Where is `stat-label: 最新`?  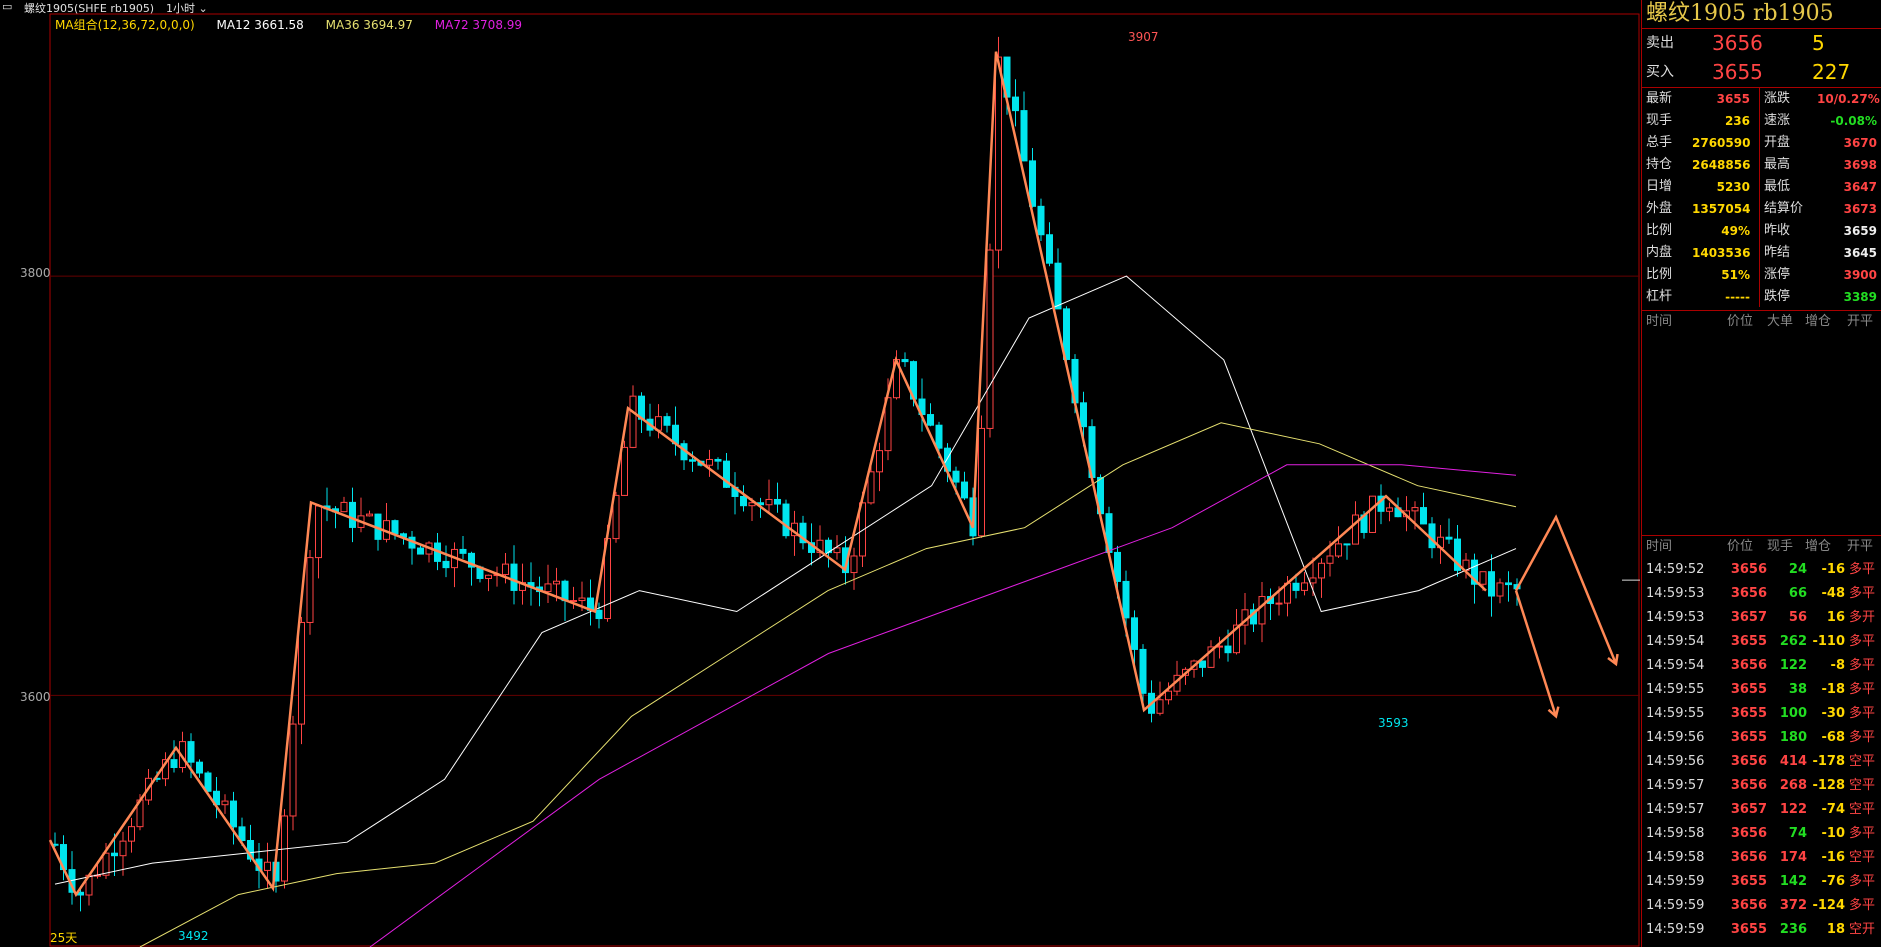 stat-label: 最新 is located at coordinates (1659, 98).